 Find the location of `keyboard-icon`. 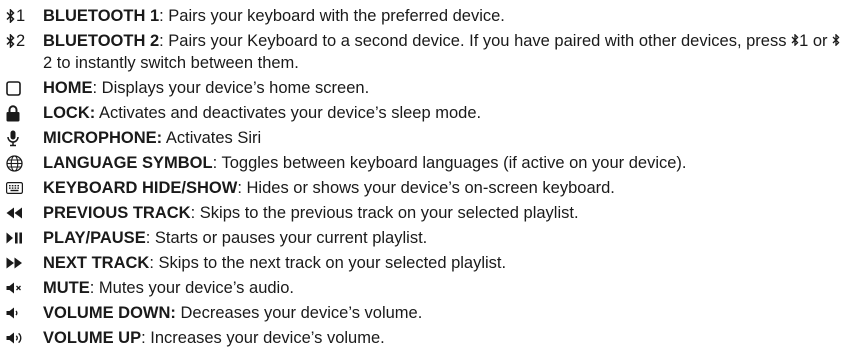

keyboard-icon is located at coordinates (24, 188).